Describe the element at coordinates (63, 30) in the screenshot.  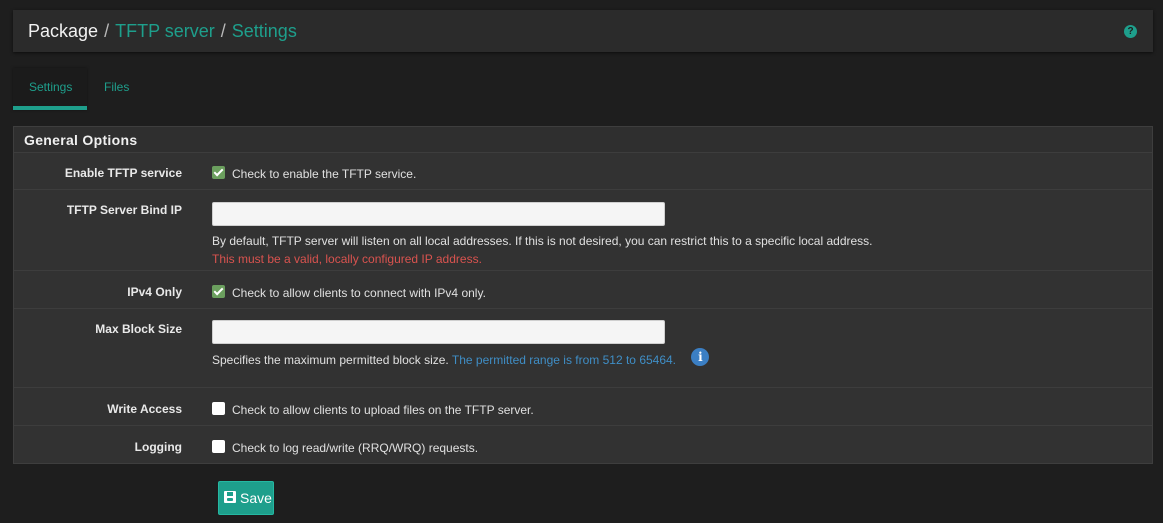
I see `breadcrumb-package: Package` at that location.